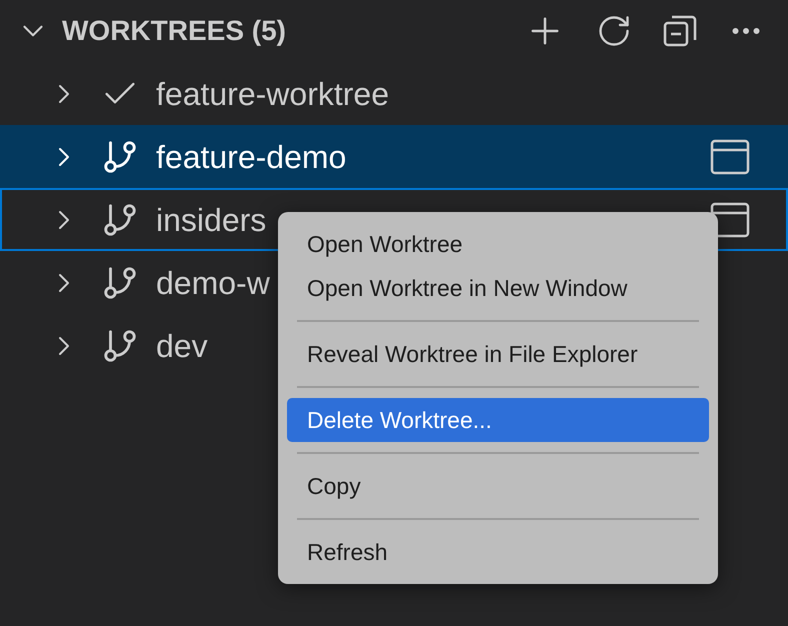  What do you see at coordinates (182, 346) in the screenshot?
I see `worktree-name: dev` at bounding box center [182, 346].